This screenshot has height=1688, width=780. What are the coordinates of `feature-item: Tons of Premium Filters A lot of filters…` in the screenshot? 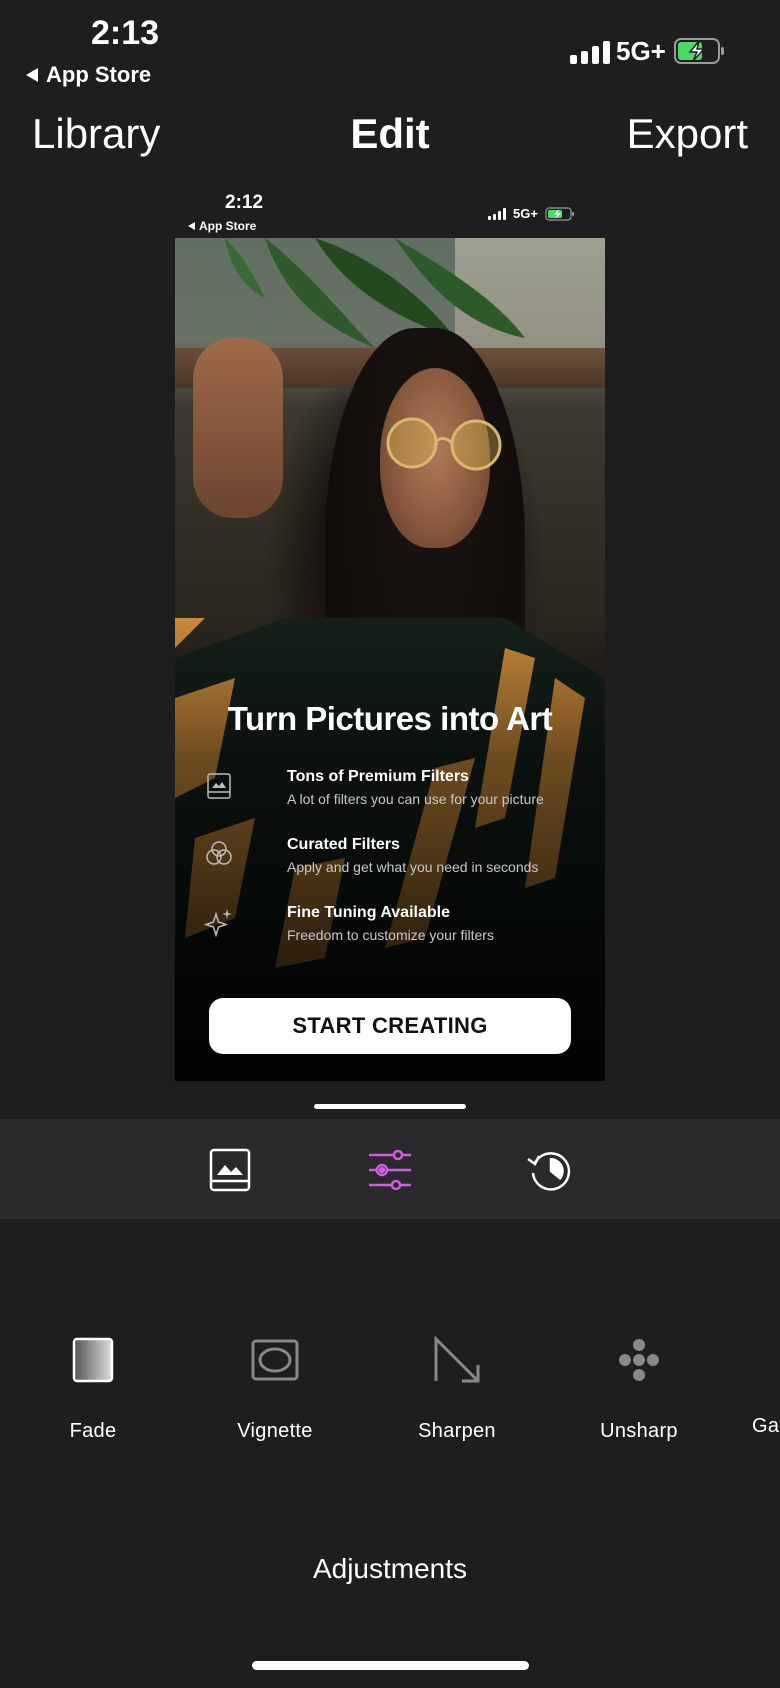 It's located at (398, 796).